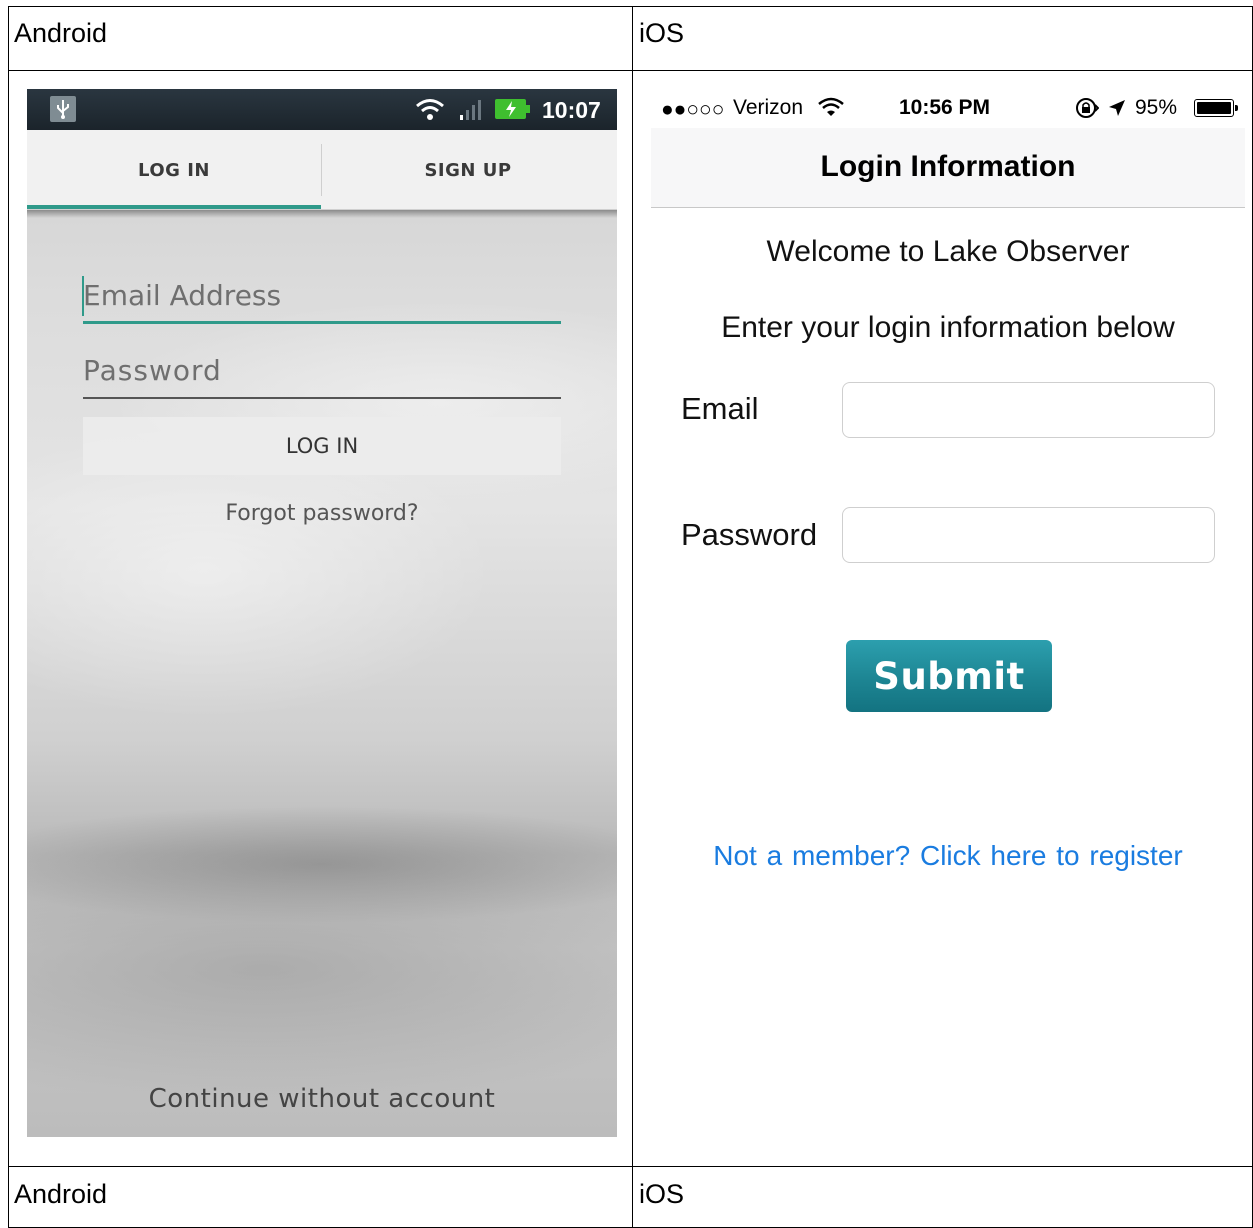 This screenshot has height=1228, width=1253. I want to click on ios-navigation-bar: Login Information, so click(948, 168).